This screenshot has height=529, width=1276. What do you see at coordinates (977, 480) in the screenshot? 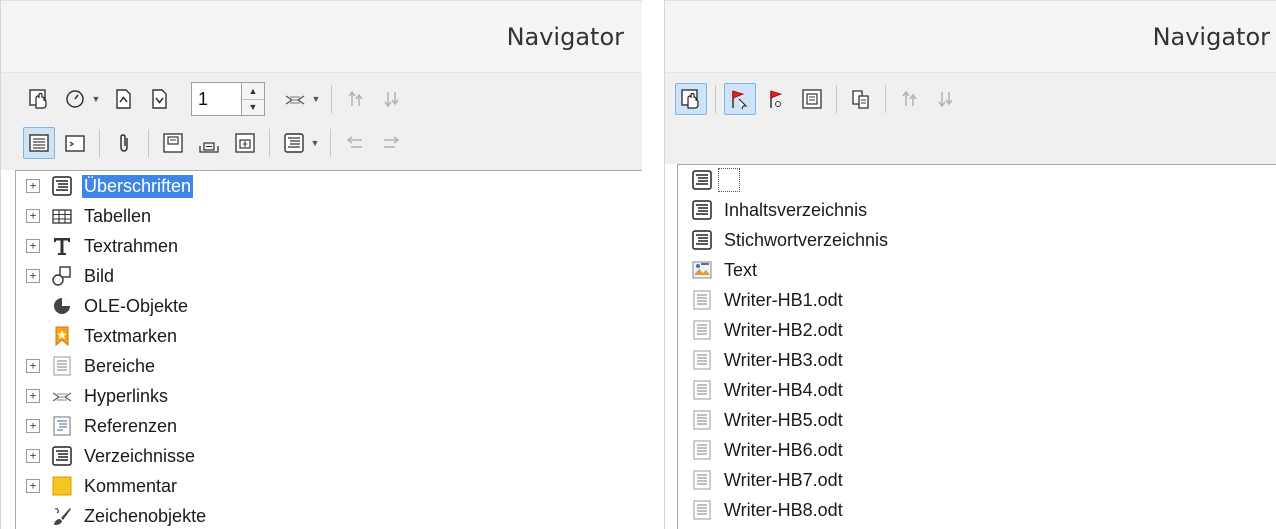
I see `tree-item: Writer-HB7.odt` at bounding box center [977, 480].